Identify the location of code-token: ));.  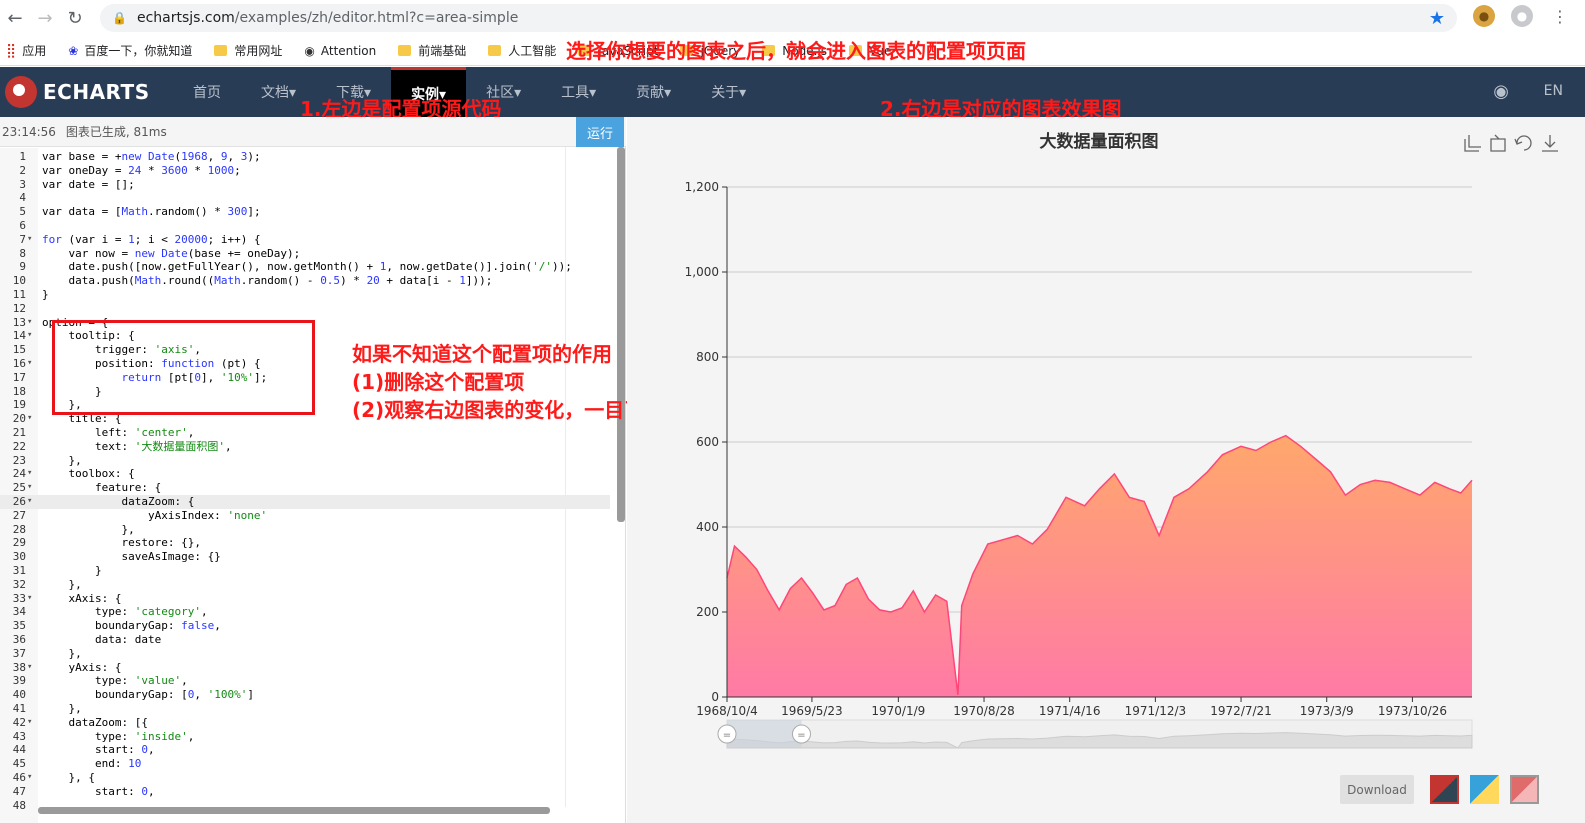
(561, 267).